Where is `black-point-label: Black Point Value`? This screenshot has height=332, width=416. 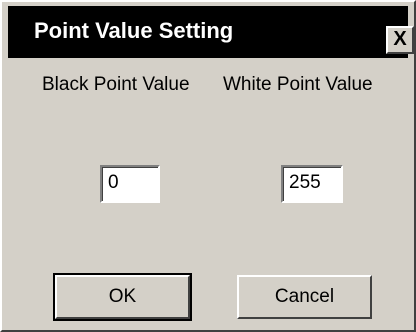
black-point-label: Black Point Value is located at coordinates (116, 84).